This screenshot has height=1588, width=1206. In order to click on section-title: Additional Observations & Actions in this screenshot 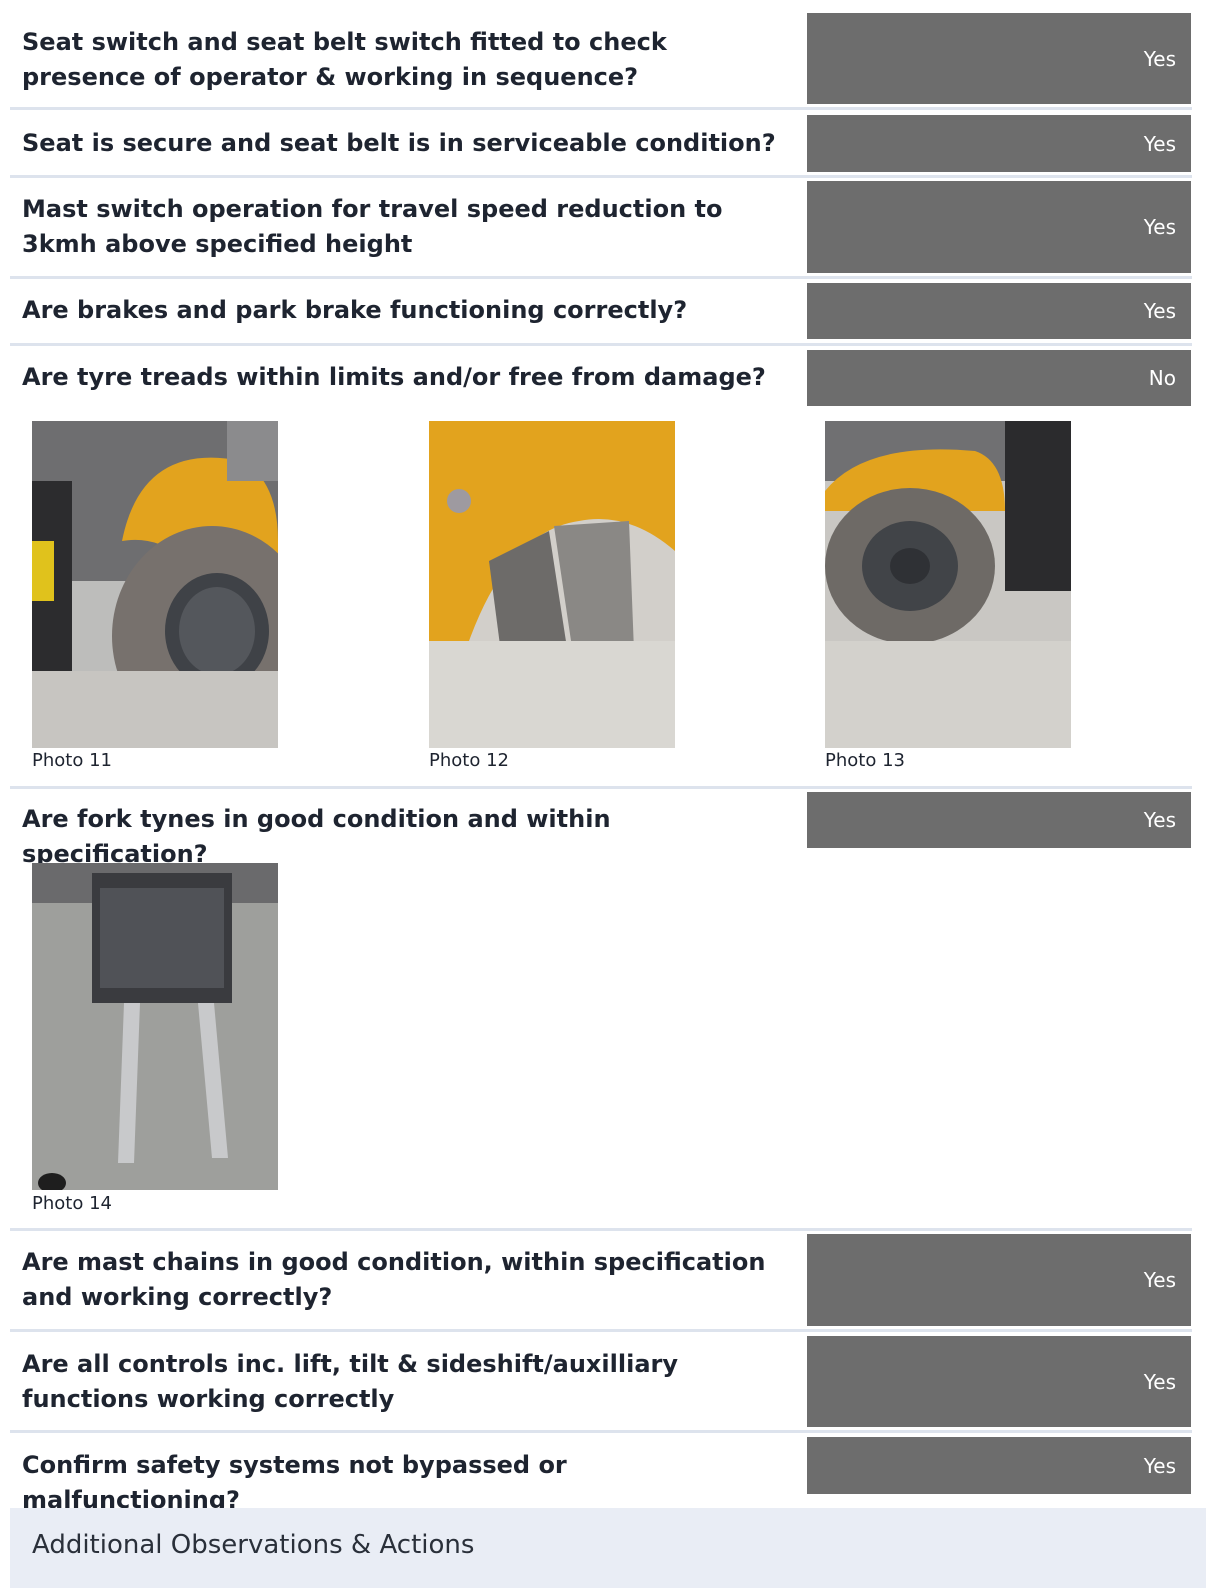, I will do `click(253, 1545)`.